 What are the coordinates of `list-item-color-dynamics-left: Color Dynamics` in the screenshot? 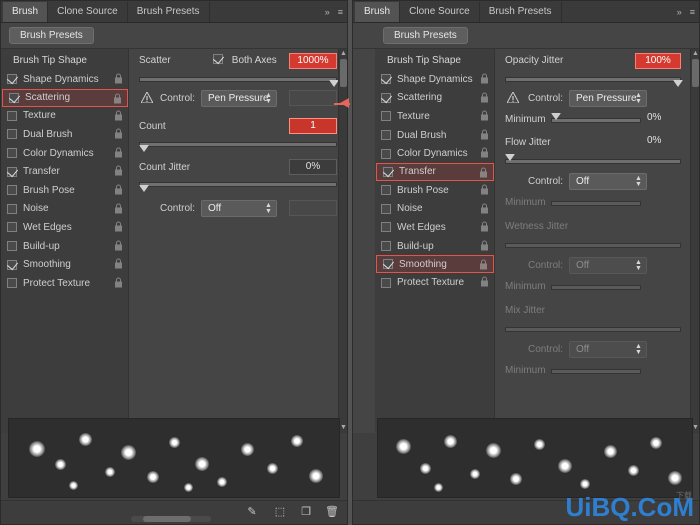 It's located at (64, 153).